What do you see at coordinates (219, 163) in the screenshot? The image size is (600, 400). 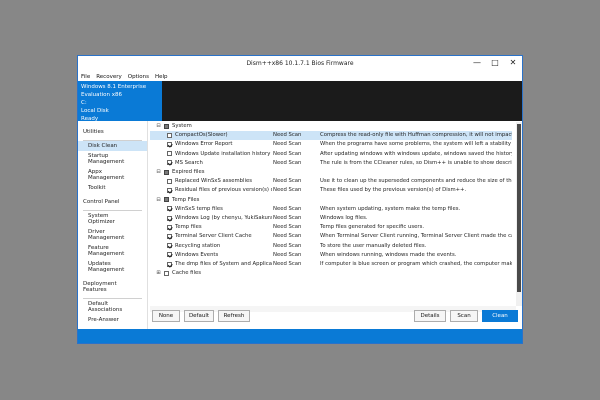 I see `item-name-cell: MS Search` at bounding box center [219, 163].